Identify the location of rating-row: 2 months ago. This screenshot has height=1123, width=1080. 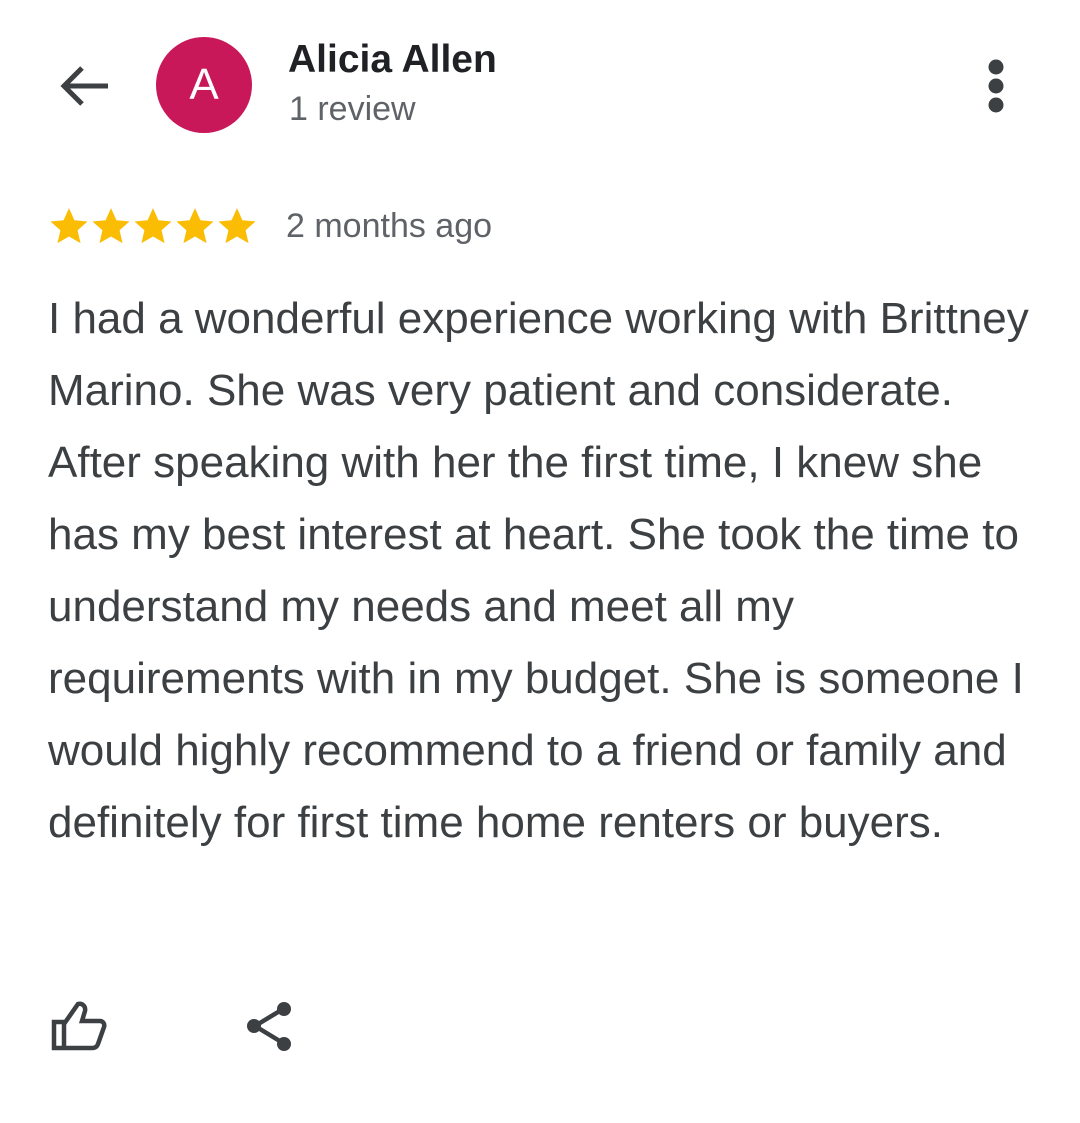
(270, 226).